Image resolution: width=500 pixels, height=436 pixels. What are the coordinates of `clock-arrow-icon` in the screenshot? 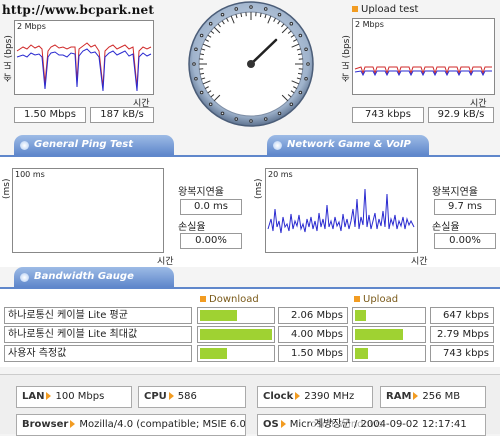 It's located at (297, 396).